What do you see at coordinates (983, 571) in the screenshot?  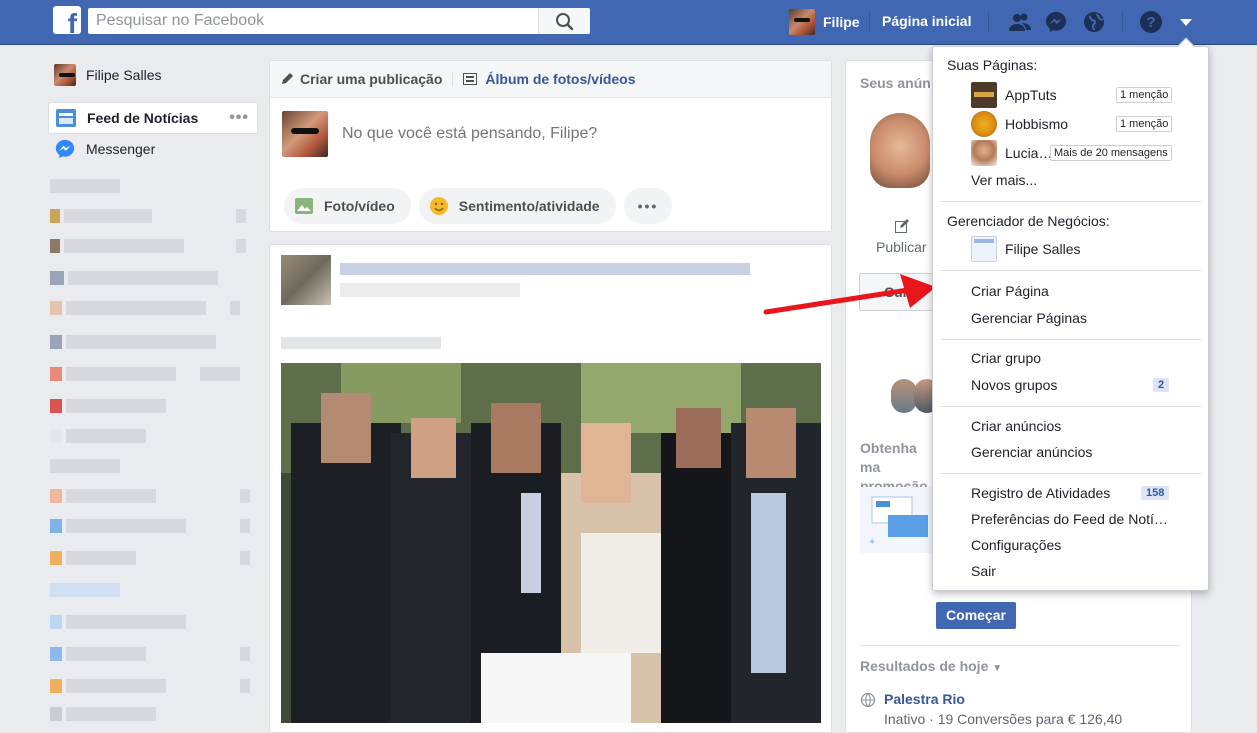 I see `logout-item: Sair` at bounding box center [983, 571].